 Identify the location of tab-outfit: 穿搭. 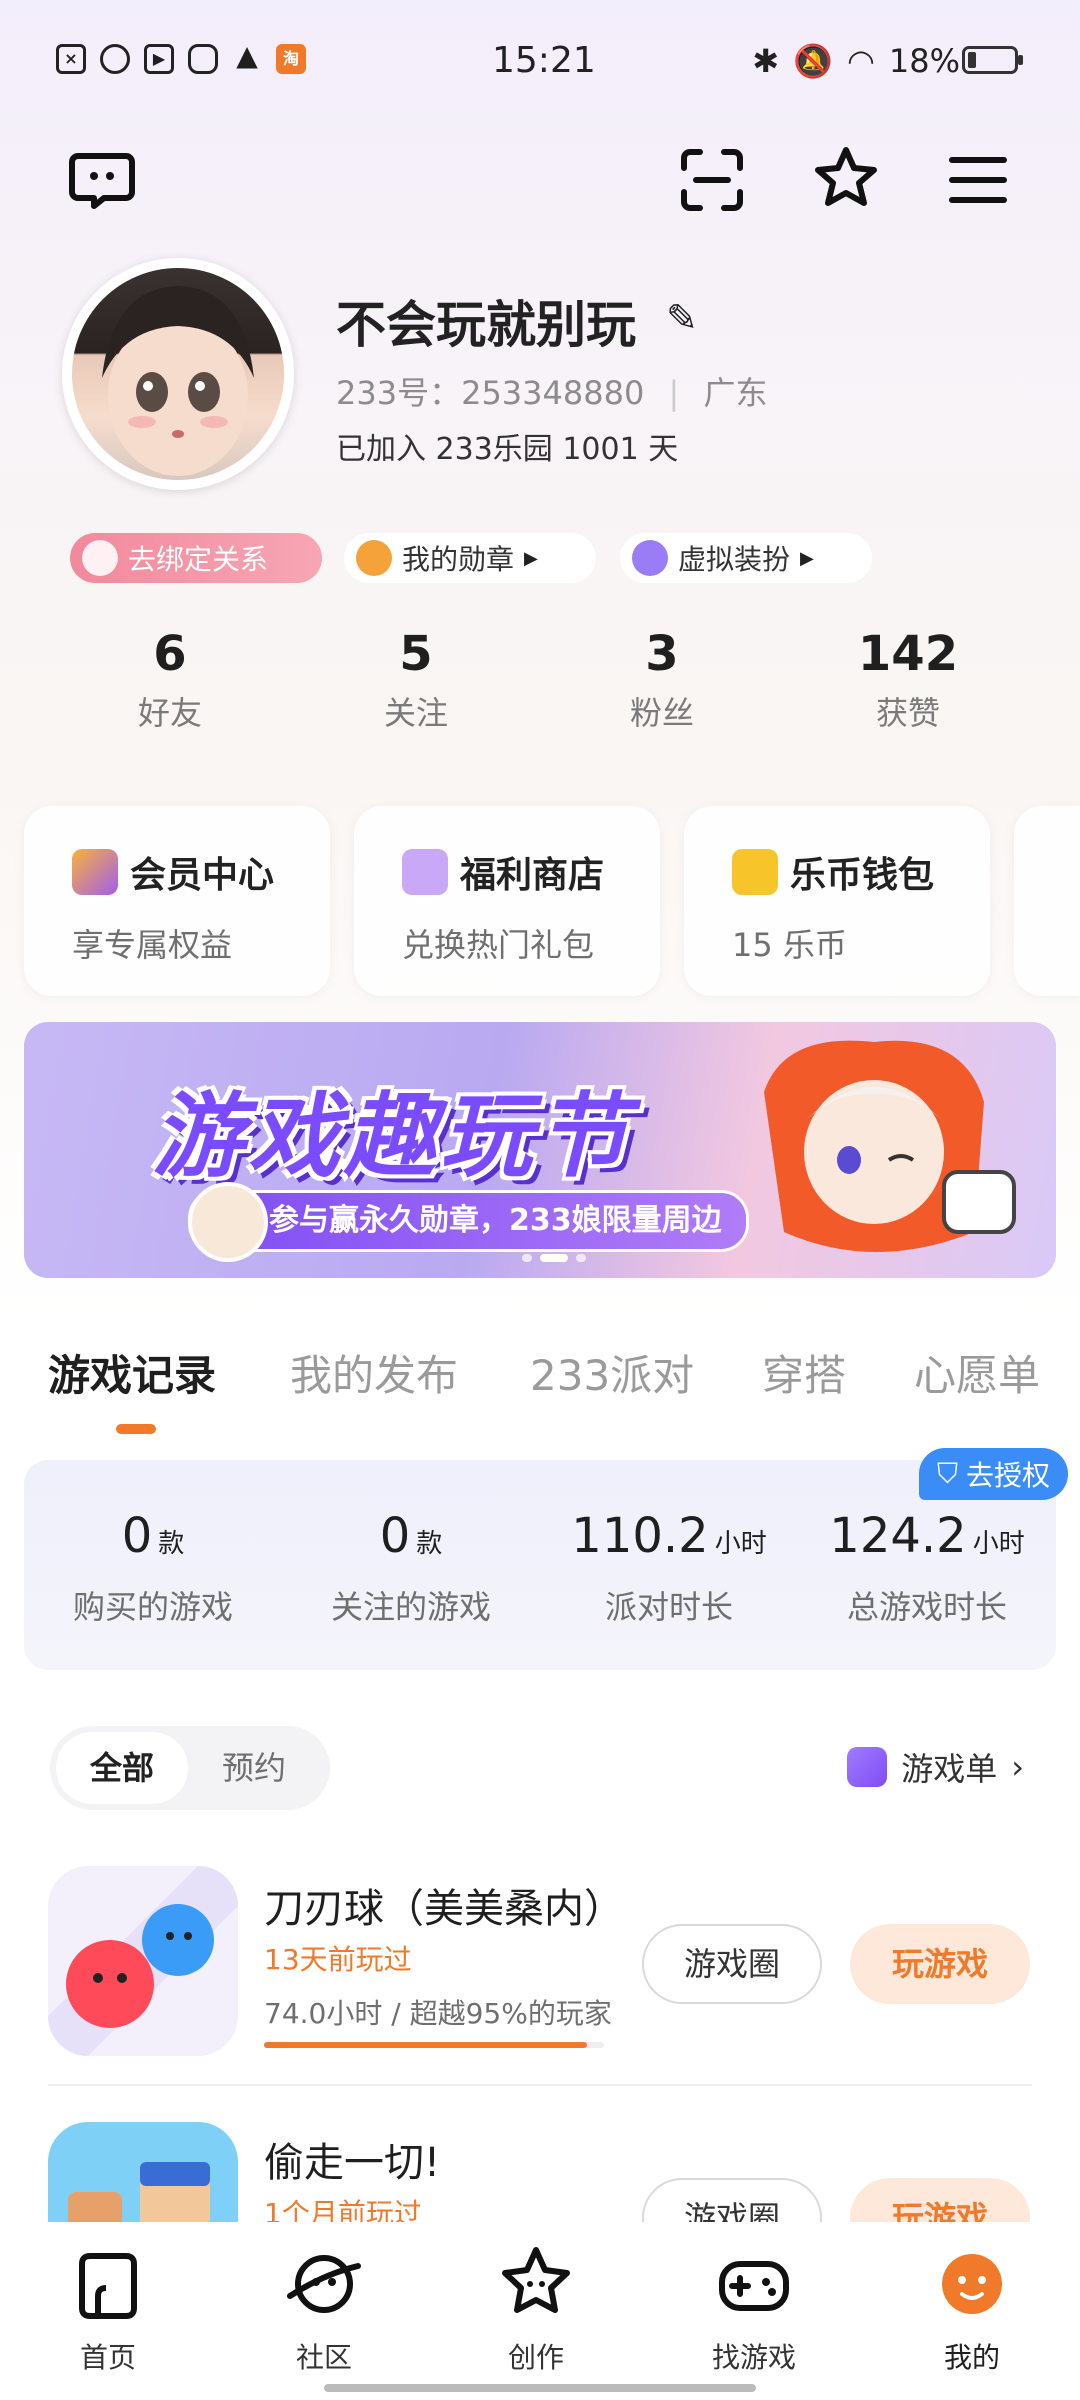
(804, 1372).